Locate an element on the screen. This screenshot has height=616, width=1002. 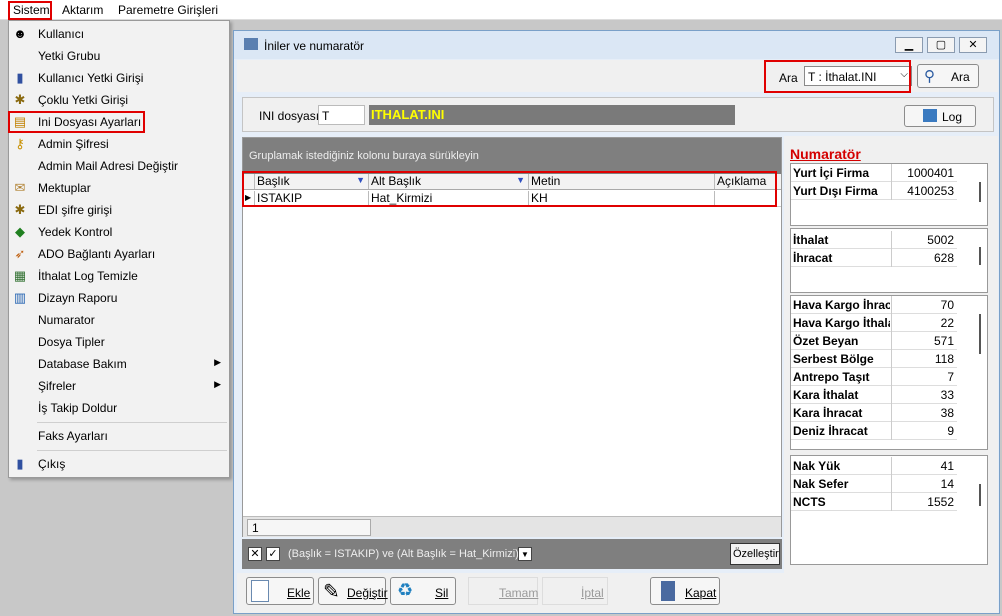
add-button: Ekle is located at coordinates (280, 591).